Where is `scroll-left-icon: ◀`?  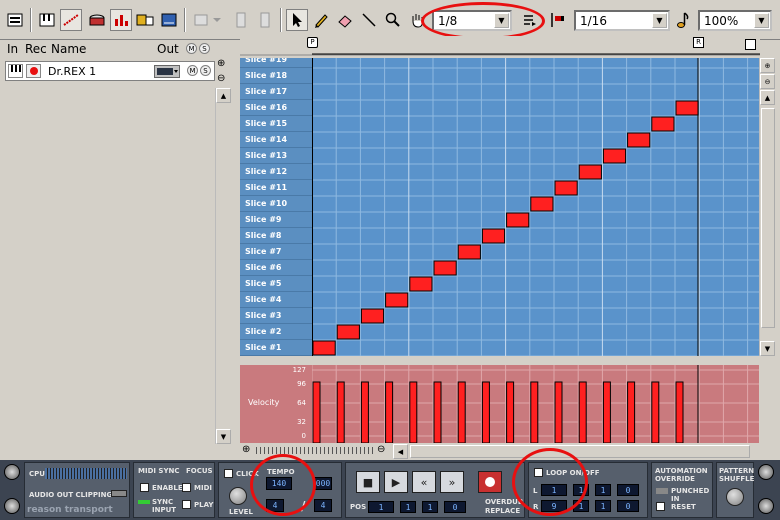
scroll-left-icon: ◀ is located at coordinates (400, 451).